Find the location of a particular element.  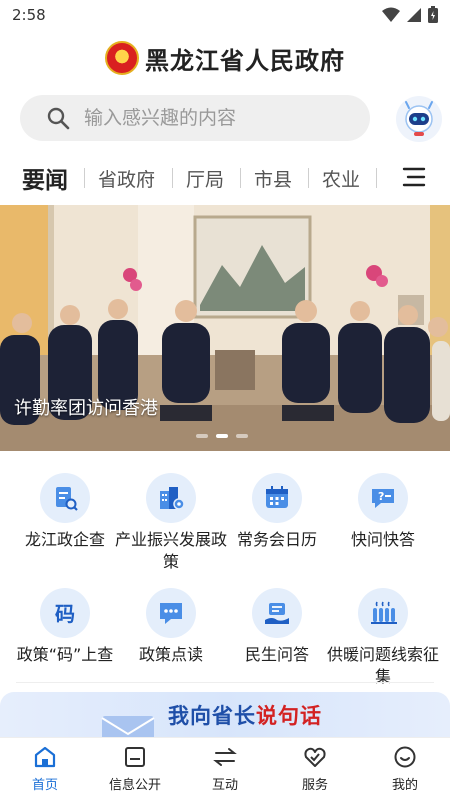

tab-departments: 厅局 is located at coordinates (205, 178).